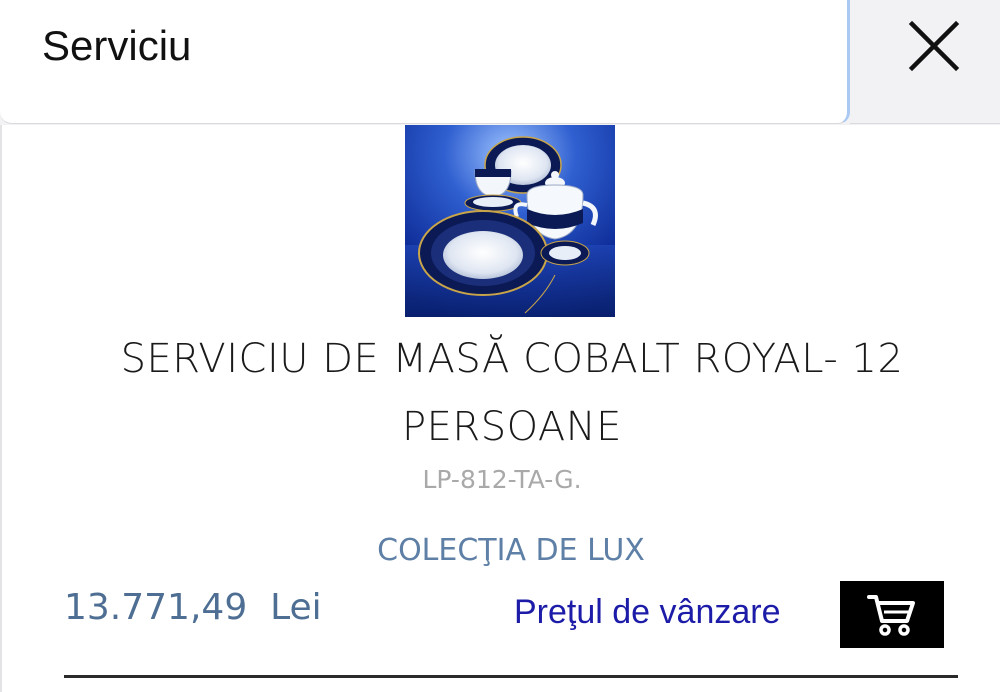 The image size is (1000, 692). I want to click on close-icon, so click(934, 46).